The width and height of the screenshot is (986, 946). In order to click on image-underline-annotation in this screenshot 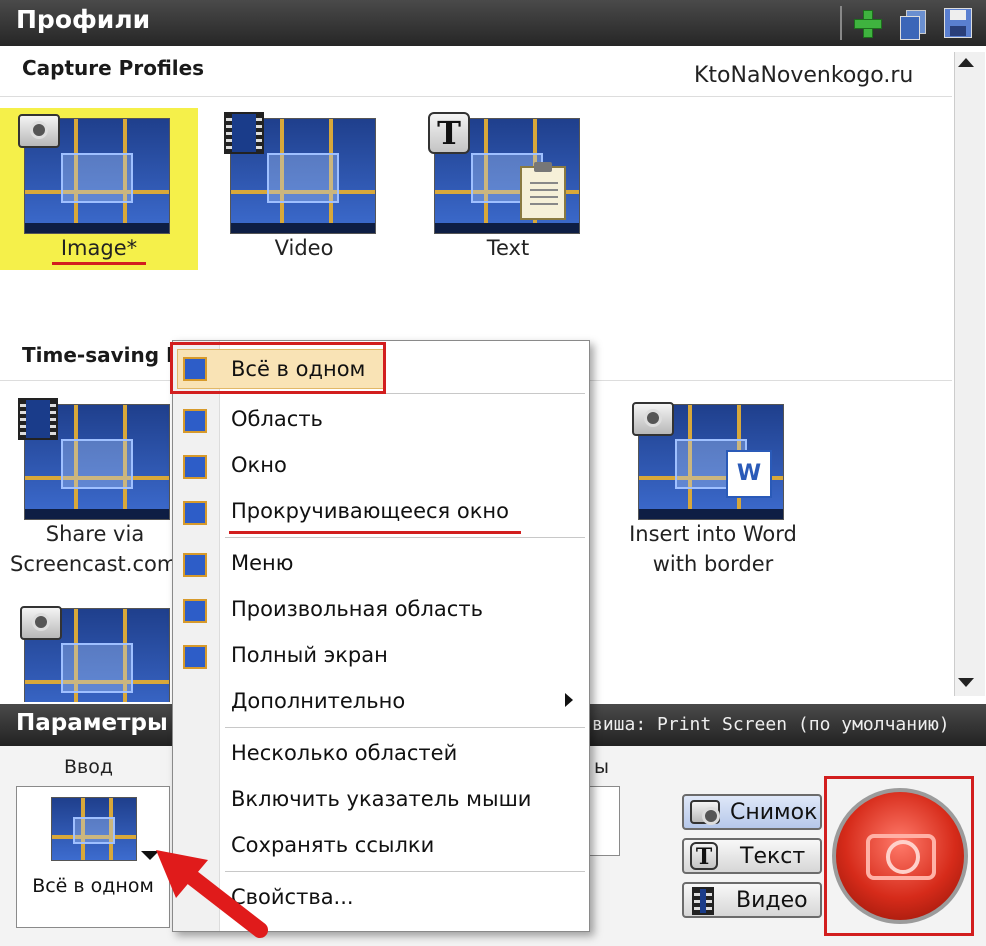, I will do `click(99, 263)`.